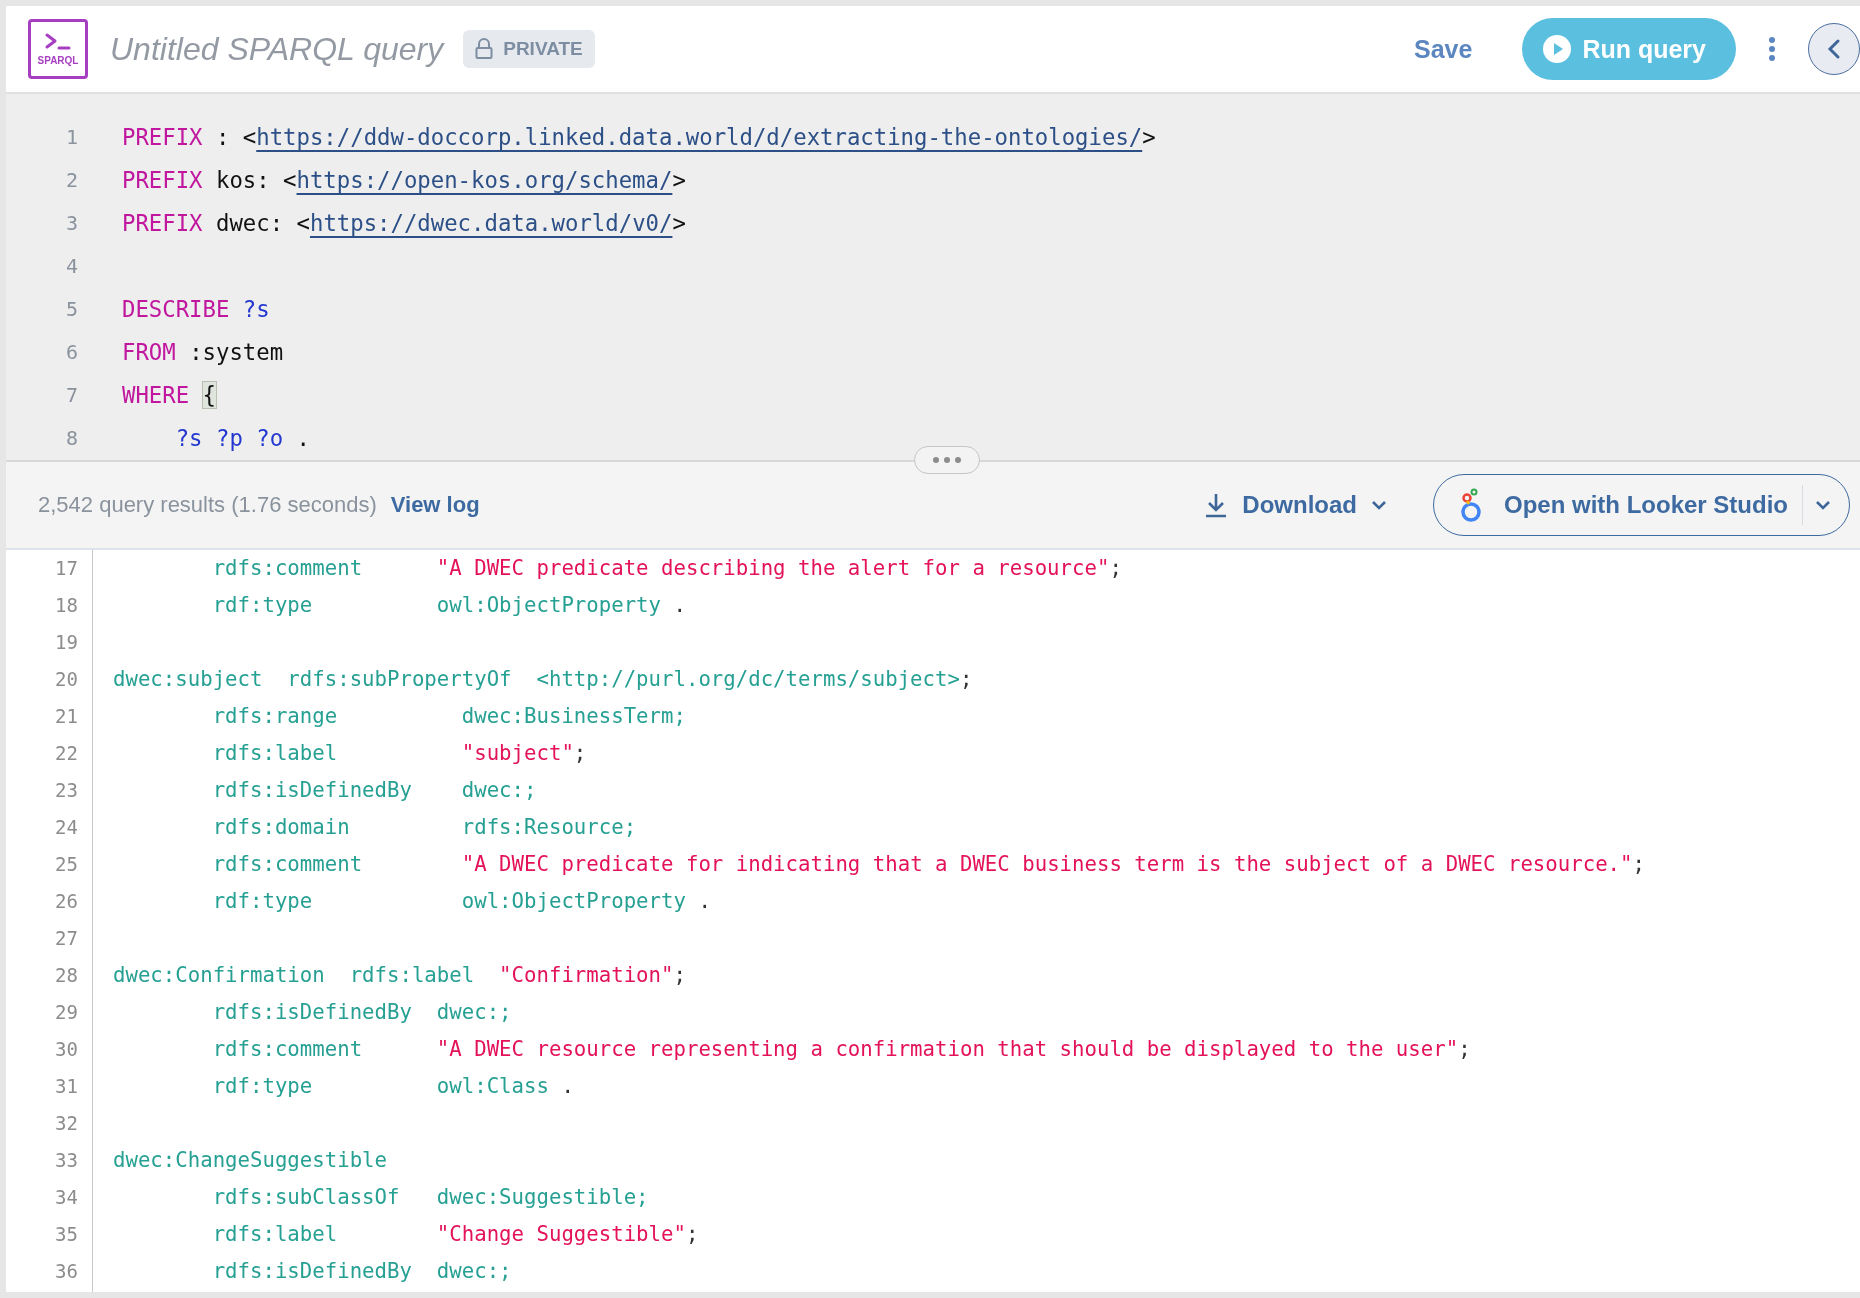 This screenshot has width=1860, height=1298. Describe the element at coordinates (58, 42) in the screenshot. I see `prompt-icon` at that location.